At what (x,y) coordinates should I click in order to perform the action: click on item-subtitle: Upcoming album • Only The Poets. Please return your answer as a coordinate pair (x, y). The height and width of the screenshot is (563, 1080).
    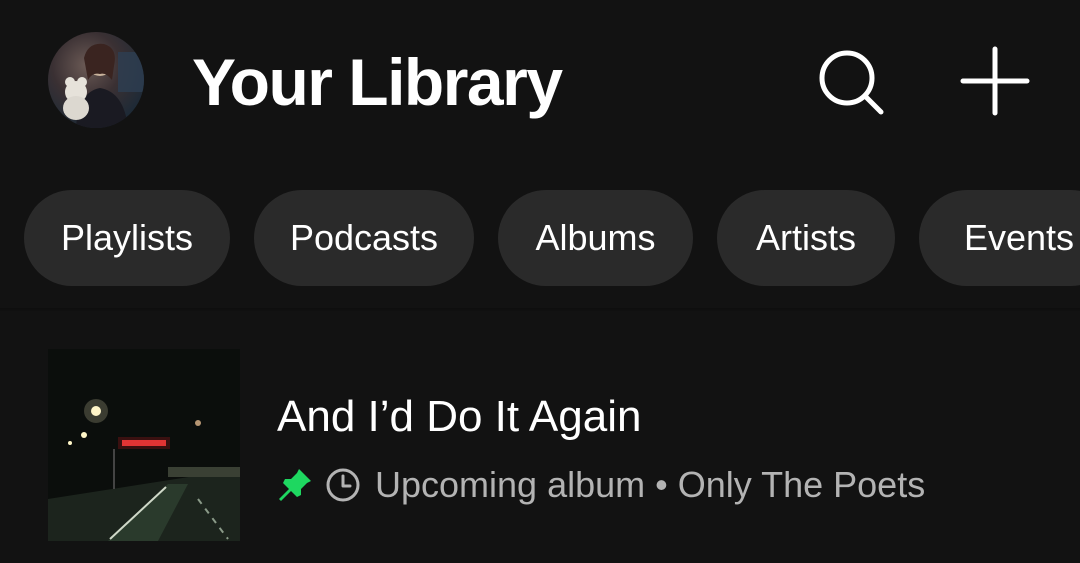
    Looking at the image, I should click on (601, 485).